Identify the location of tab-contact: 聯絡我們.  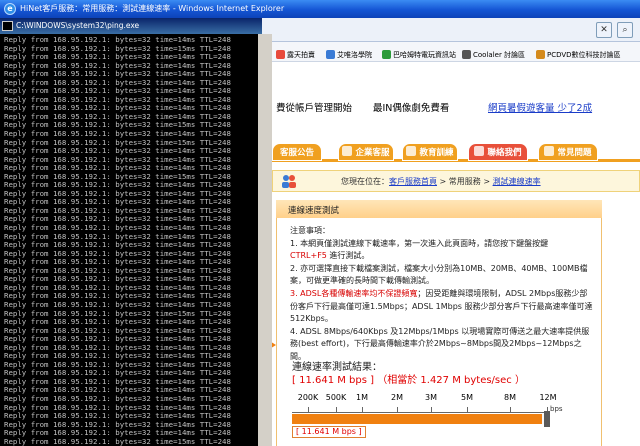
(498, 152).